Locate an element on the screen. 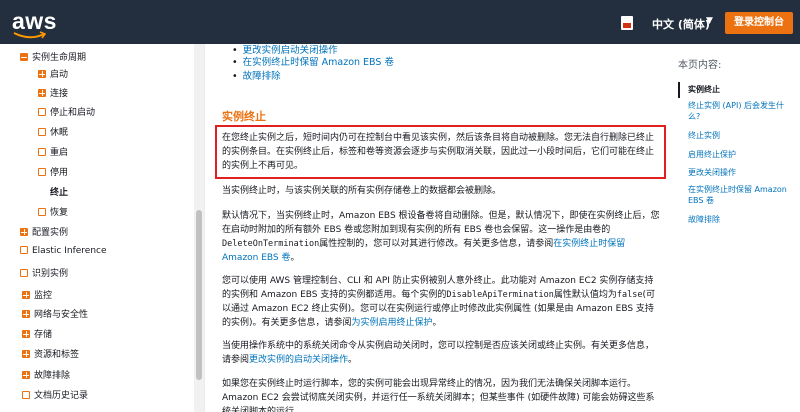  sidebar-item-stop-start: 停止和启动 is located at coordinates (66, 111).